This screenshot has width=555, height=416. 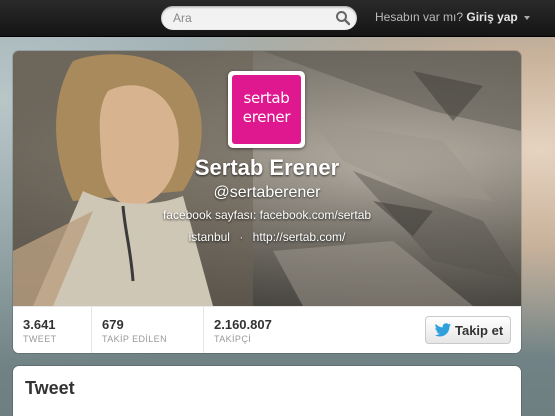 What do you see at coordinates (419, 17) in the screenshot?
I see `login-prompt-text: Hesabın var mı?` at bounding box center [419, 17].